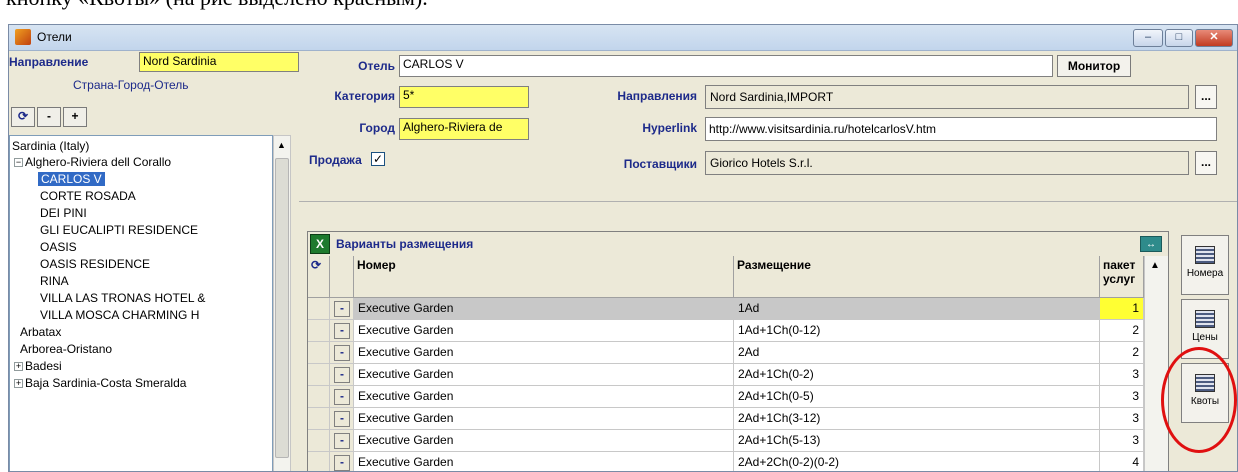 This screenshot has width=1238, height=472. I want to click on minimize-button: –, so click(1148, 38).